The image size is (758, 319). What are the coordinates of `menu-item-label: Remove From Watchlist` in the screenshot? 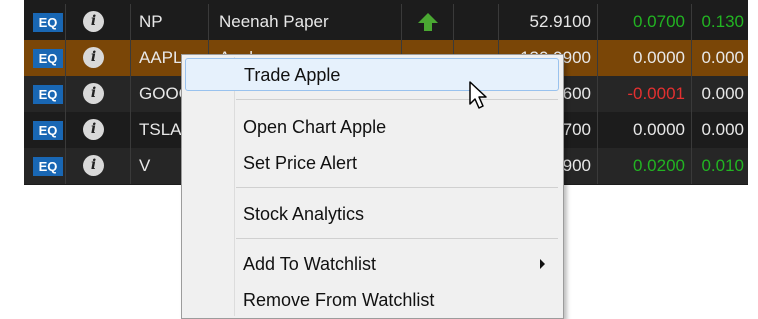 It's located at (339, 300).